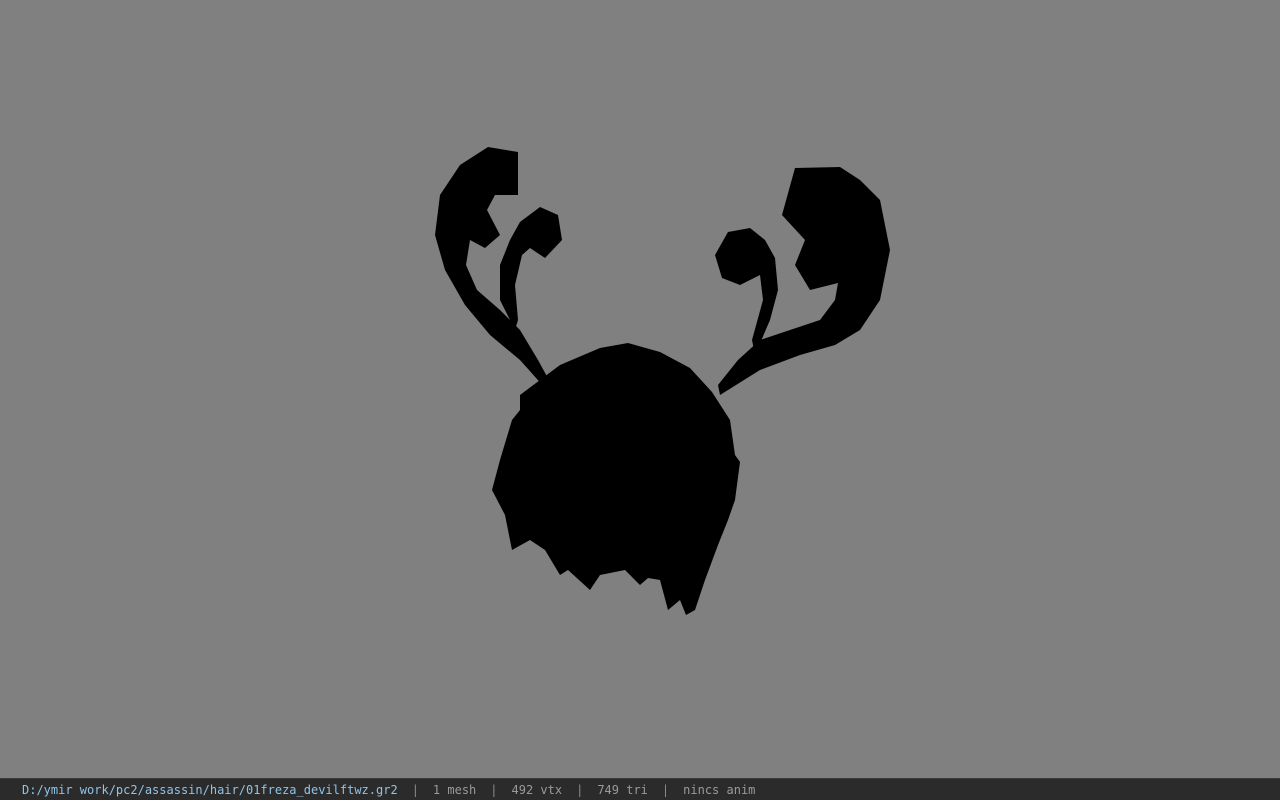  What do you see at coordinates (454, 789) in the screenshot?
I see `mesh-count: 1 mesh` at bounding box center [454, 789].